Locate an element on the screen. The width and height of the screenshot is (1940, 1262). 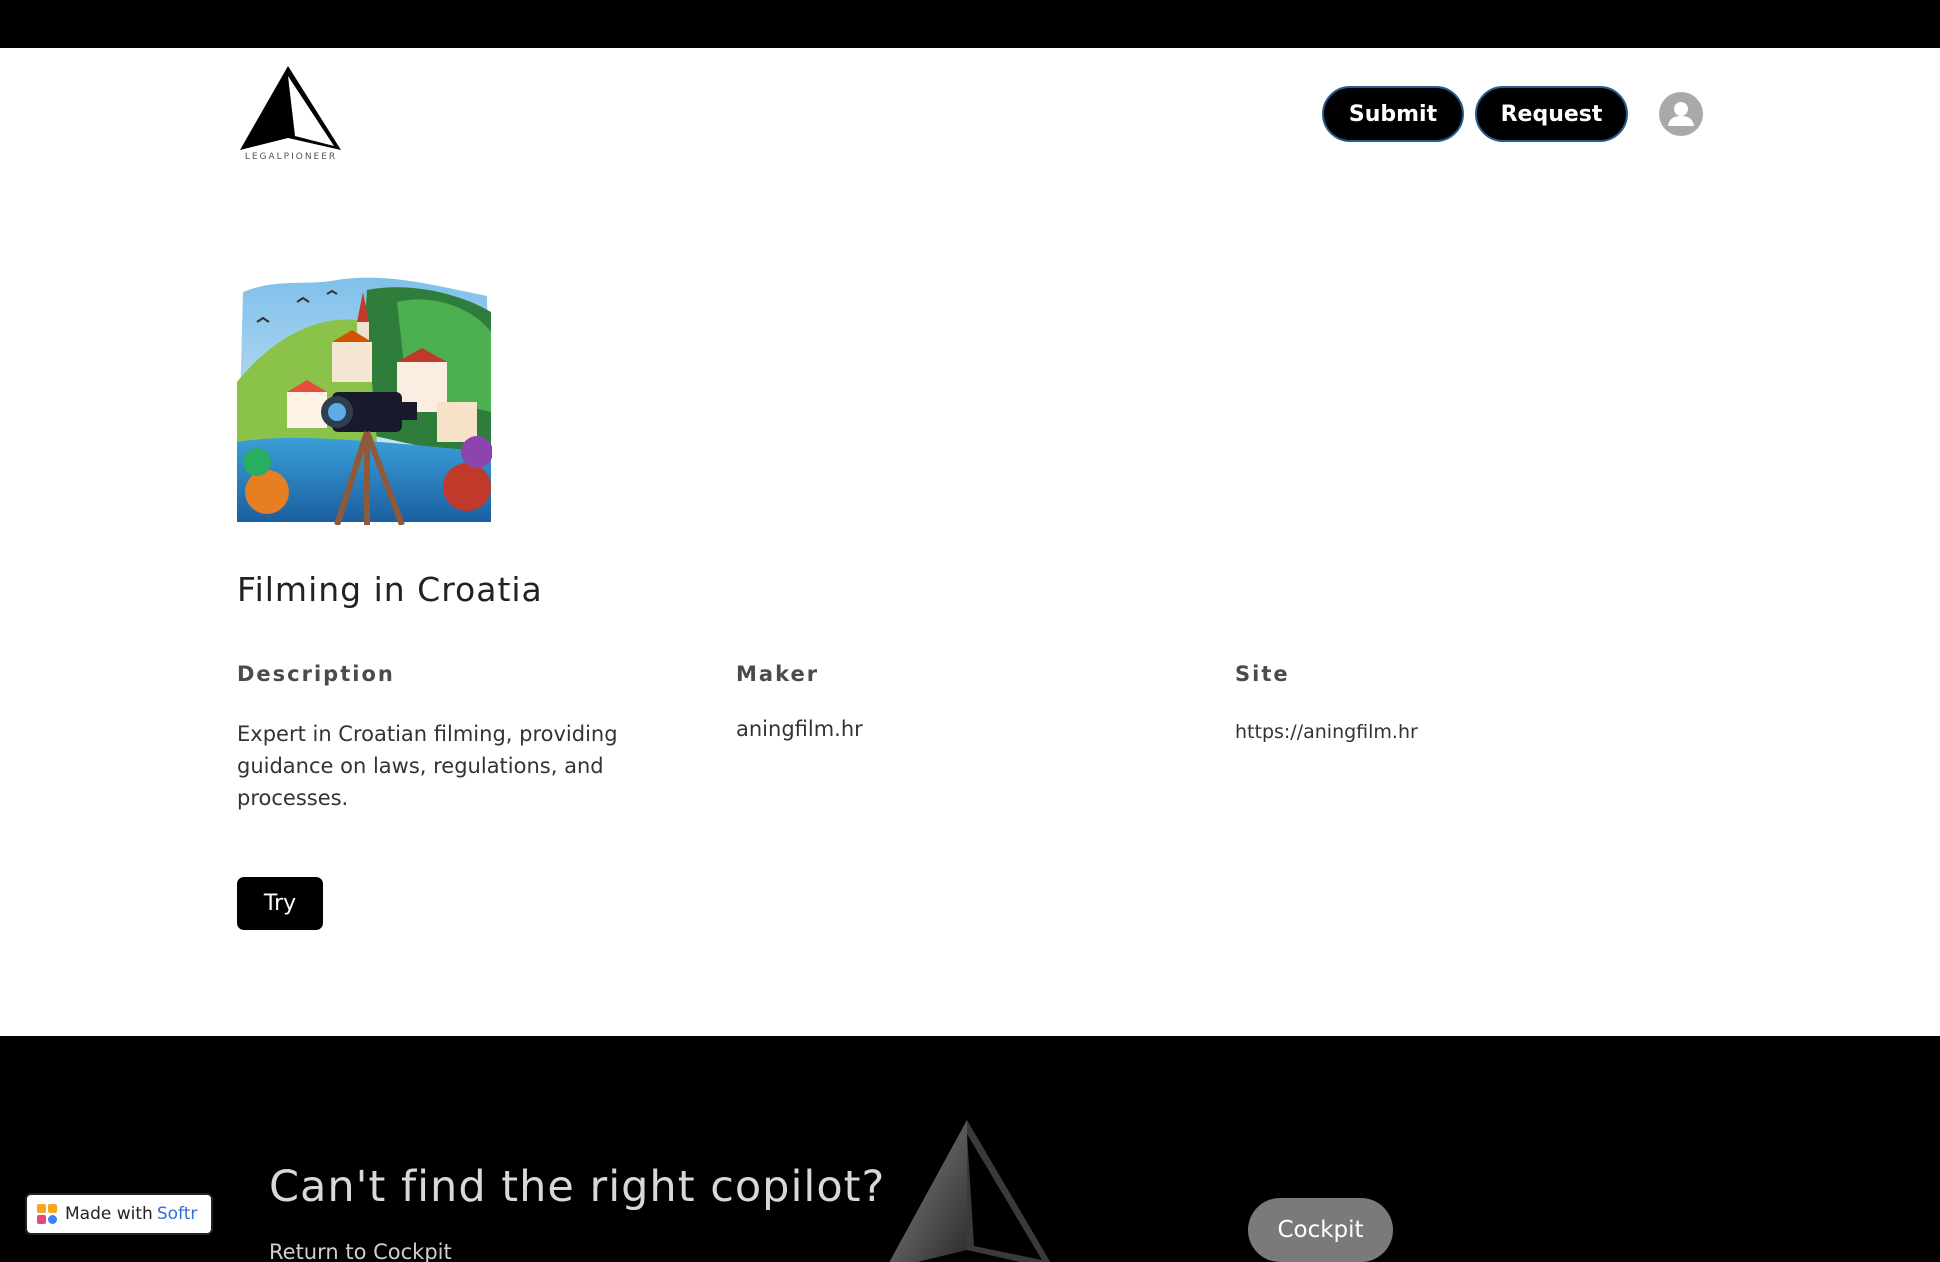
footer-heading: Can't find the right copilot? is located at coordinates (577, 1187).